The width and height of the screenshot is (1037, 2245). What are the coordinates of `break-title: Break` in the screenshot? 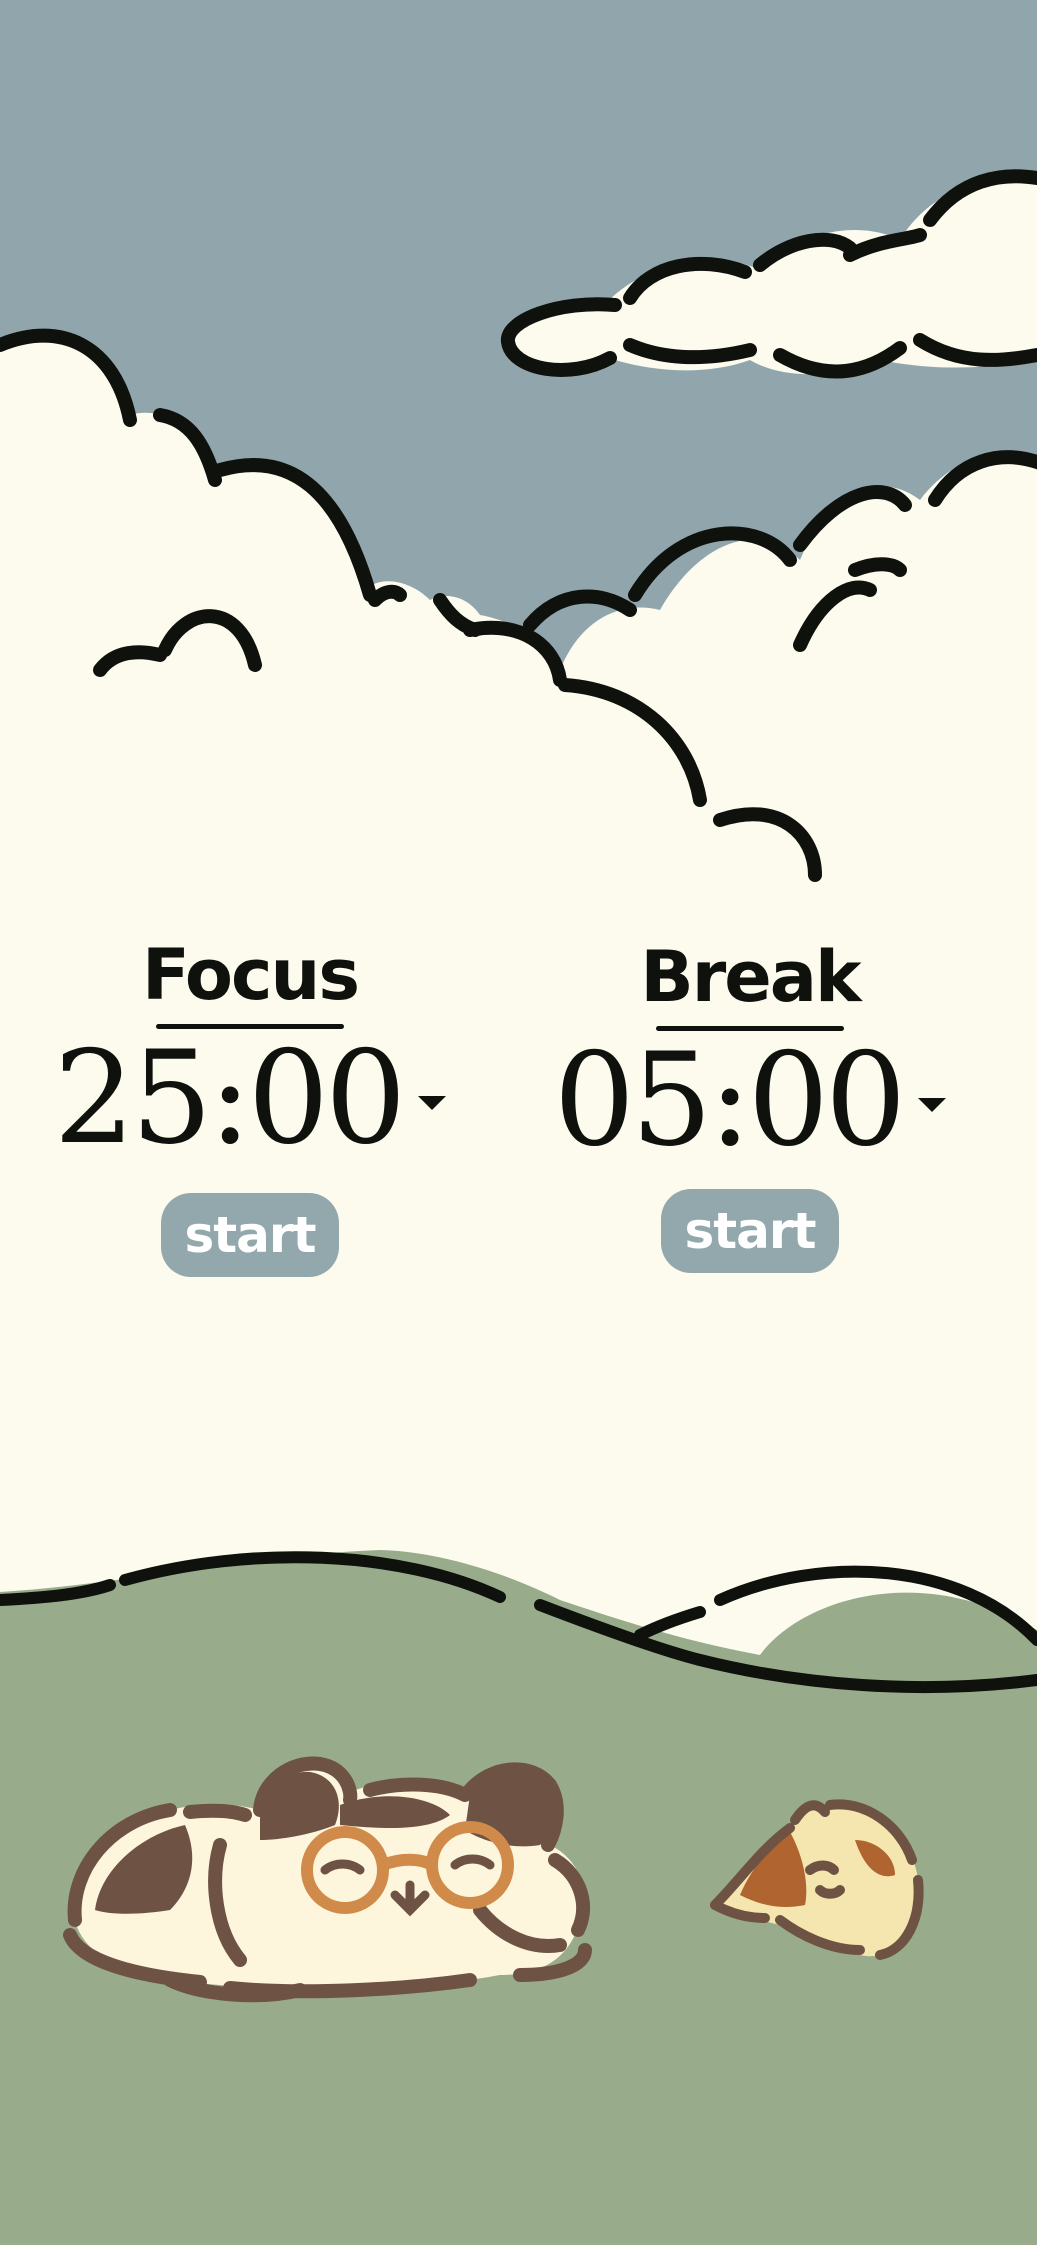 It's located at (750, 977).